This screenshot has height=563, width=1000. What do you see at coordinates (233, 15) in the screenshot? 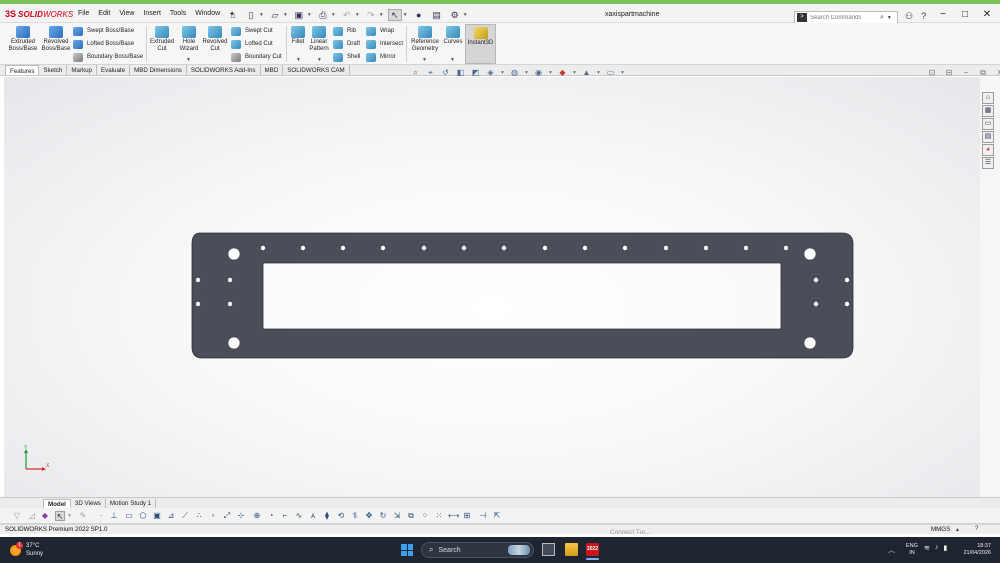
I see `home-icon: ⌂` at bounding box center [233, 15].